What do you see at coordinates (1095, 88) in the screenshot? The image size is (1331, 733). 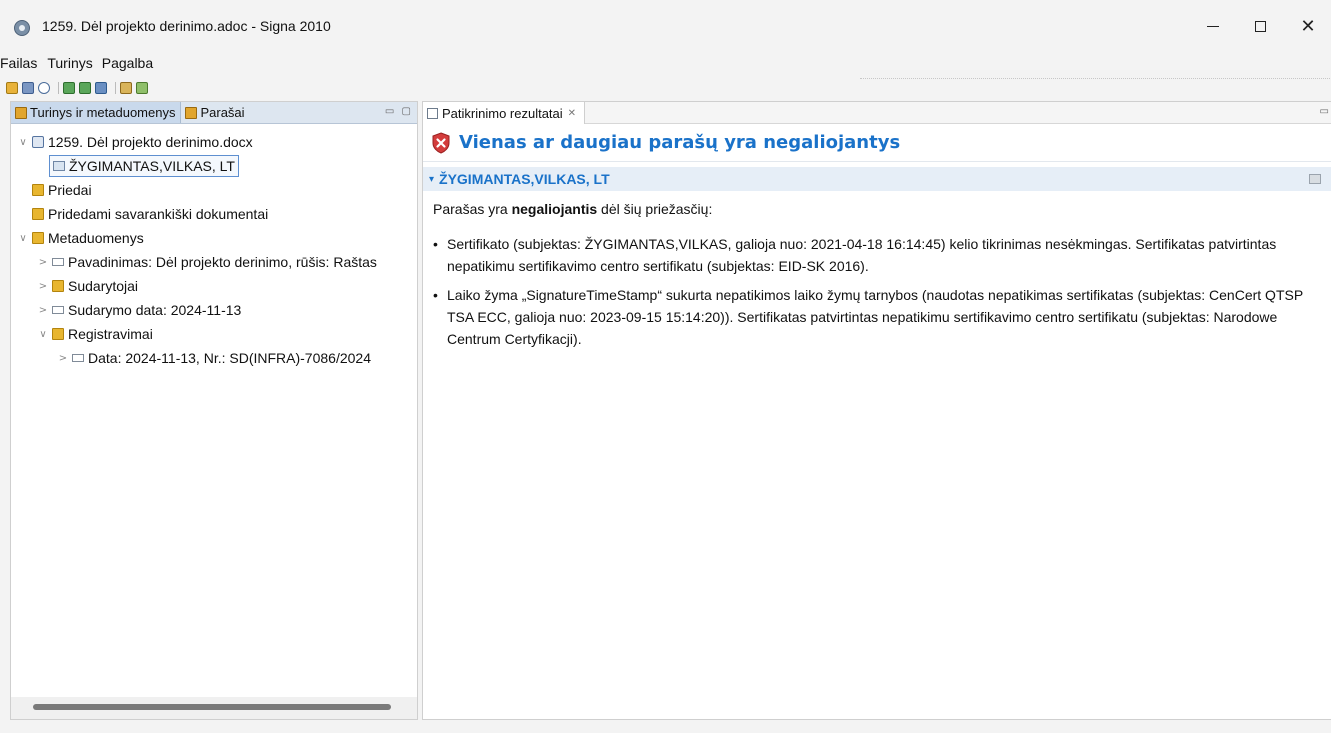 I see `toolbar-overflow-area` at bounding box center [1095, 88].